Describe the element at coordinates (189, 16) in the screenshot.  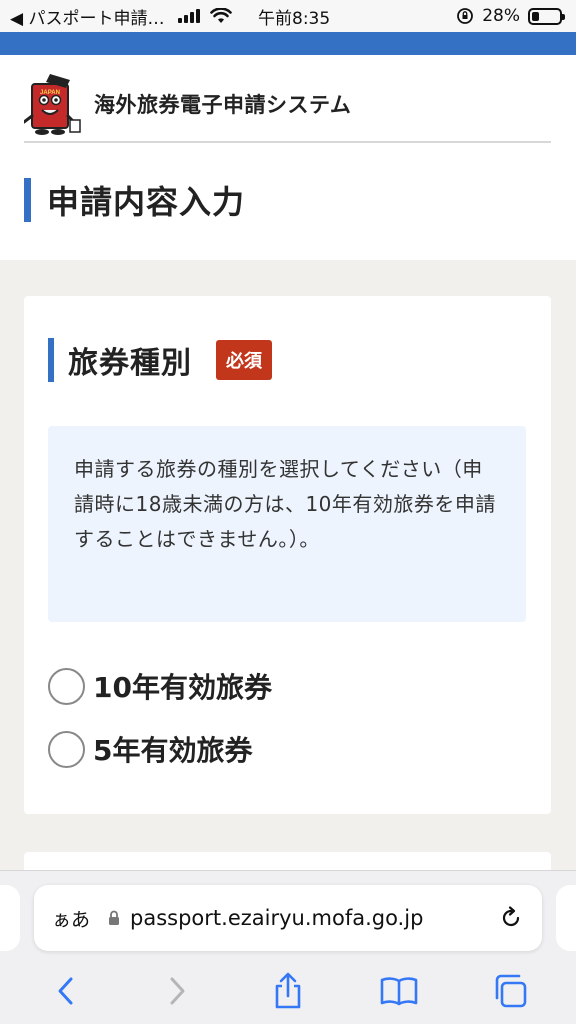
I see `signal-icon` at that location.